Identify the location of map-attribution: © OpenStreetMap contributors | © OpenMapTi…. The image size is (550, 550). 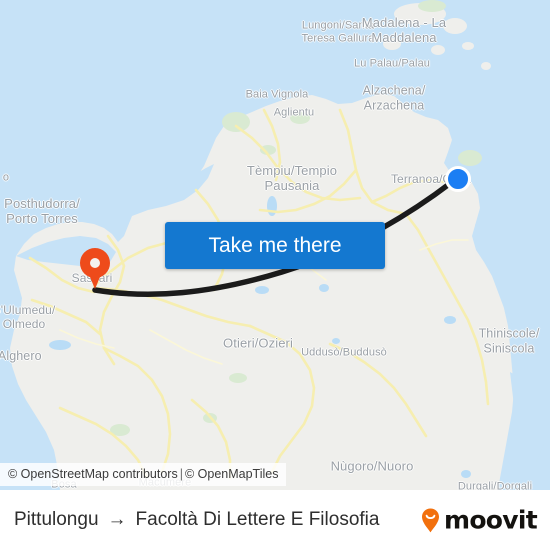
(143, 474).